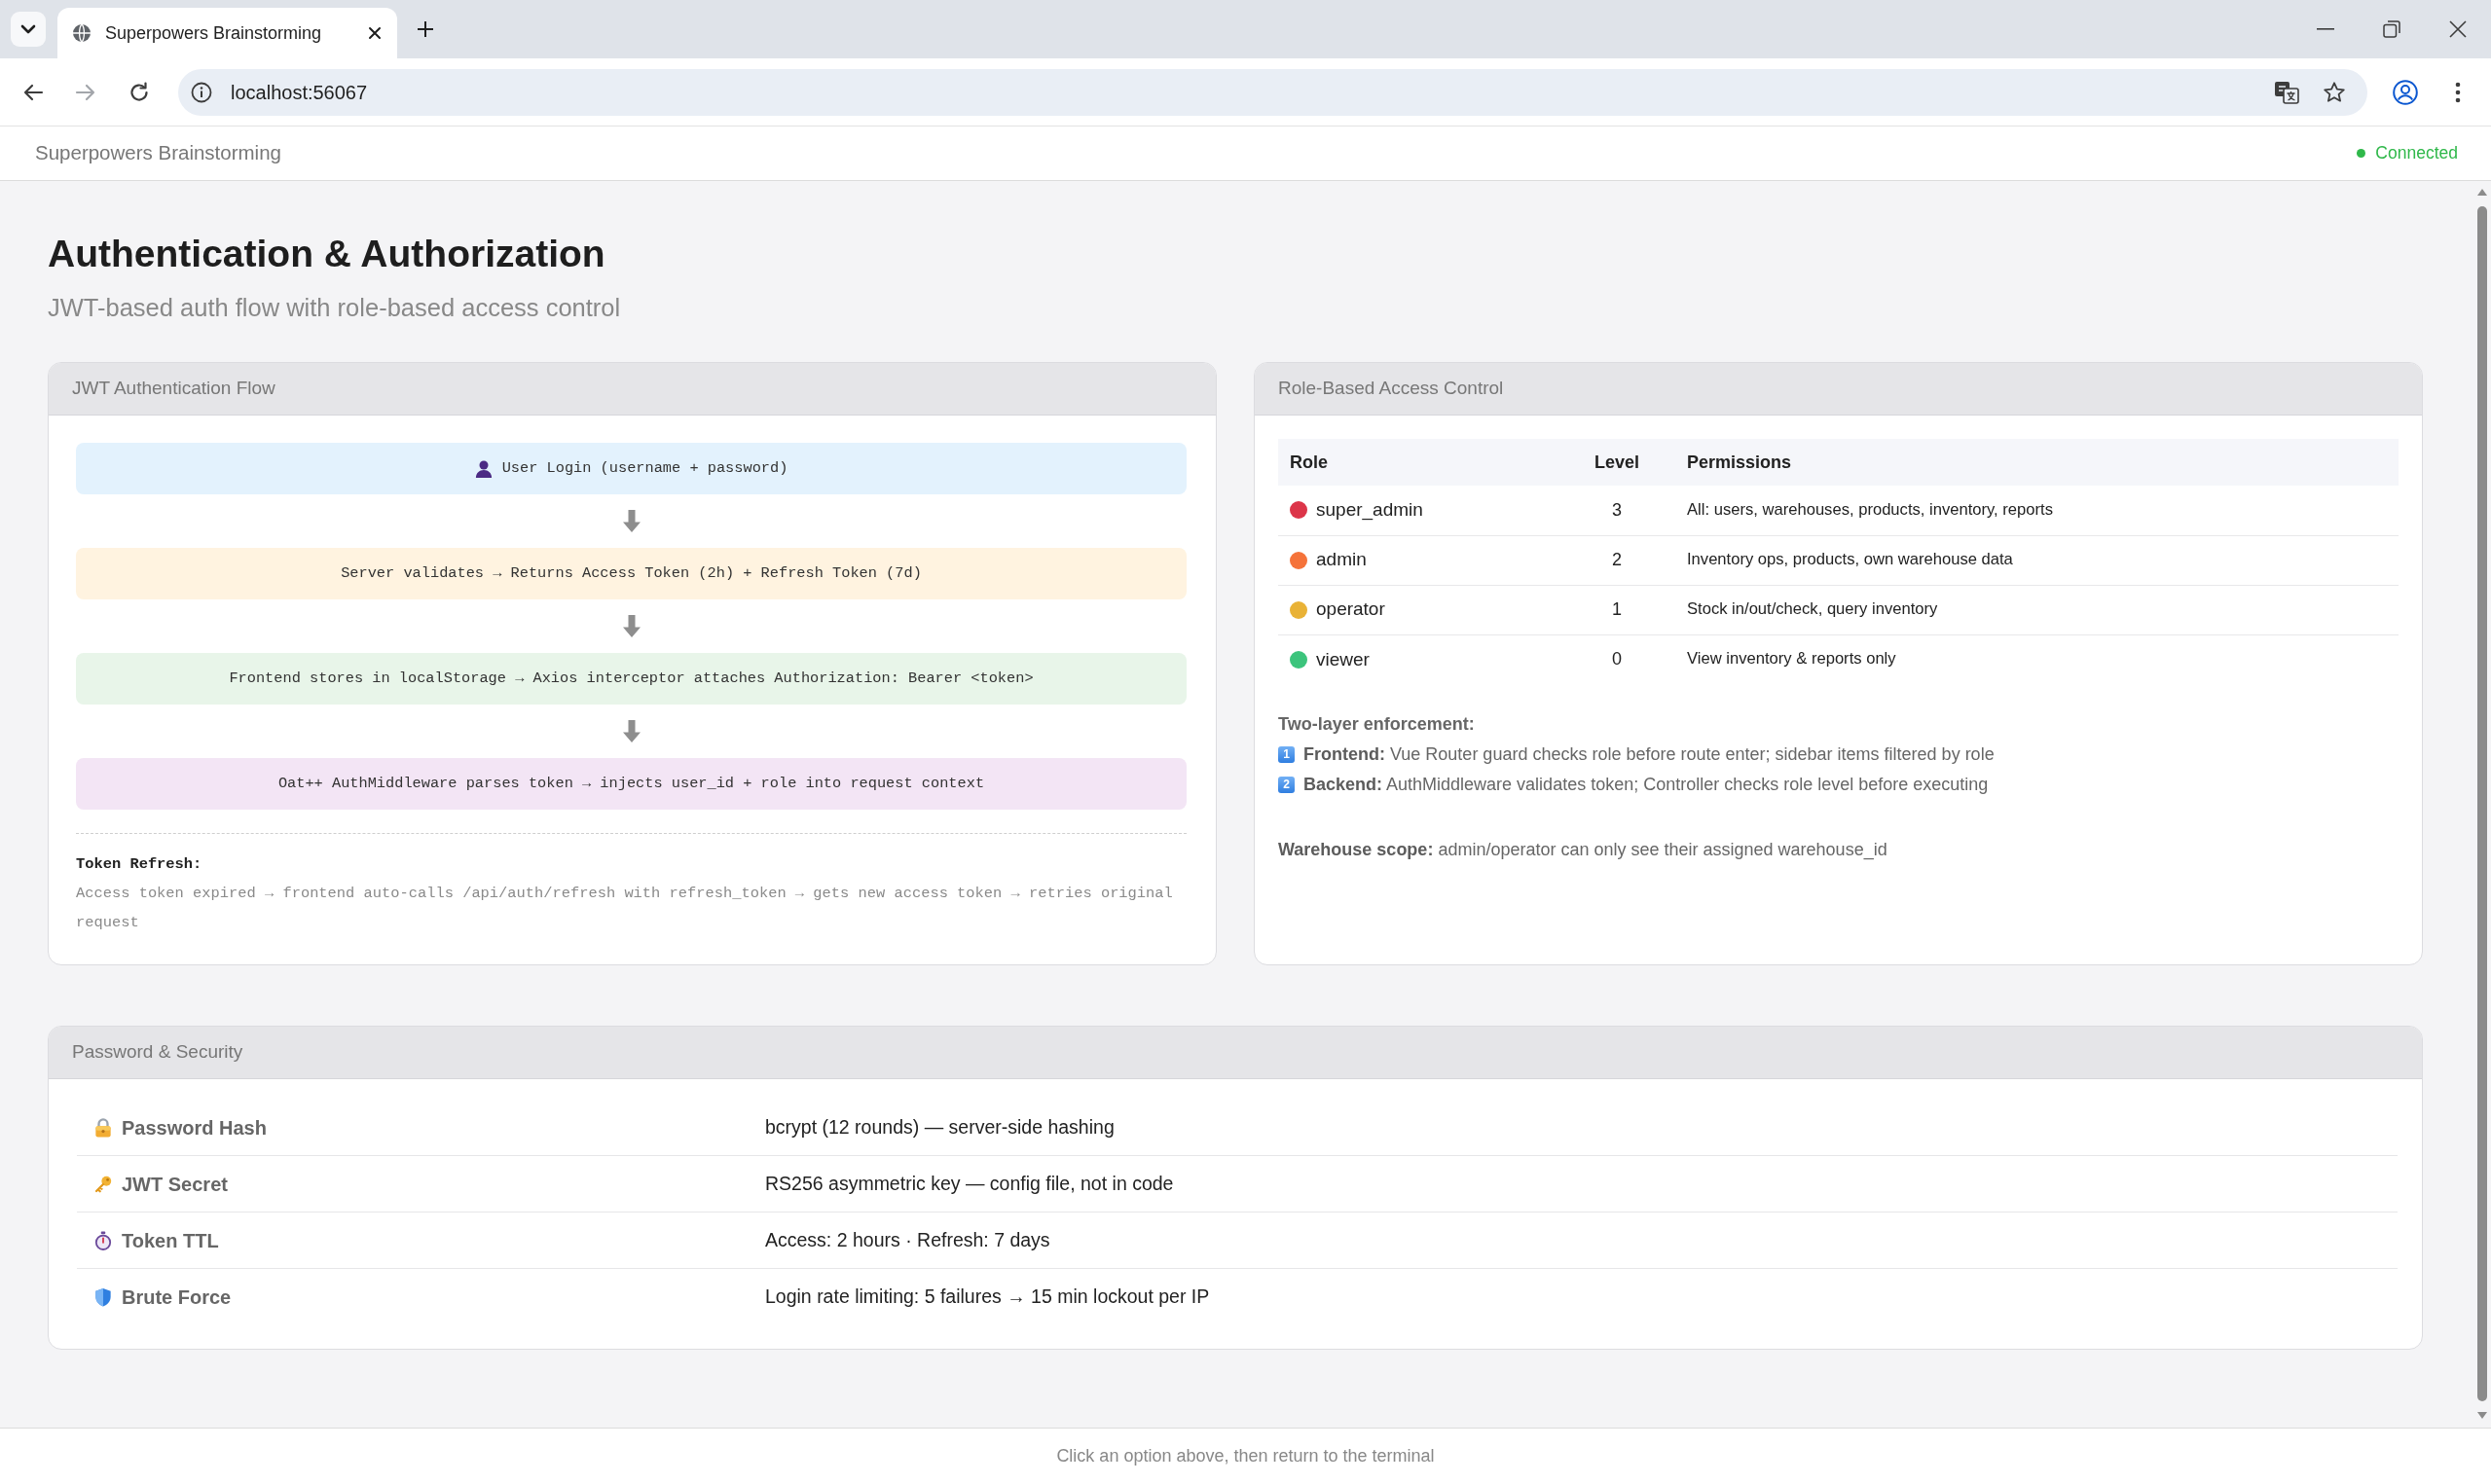  What do you see at coordinates (907, 1240) in the screenshot?
I see `setting-value: Access: 2 hours · Refresh: 7 days` at bounding box center [907, 1240].